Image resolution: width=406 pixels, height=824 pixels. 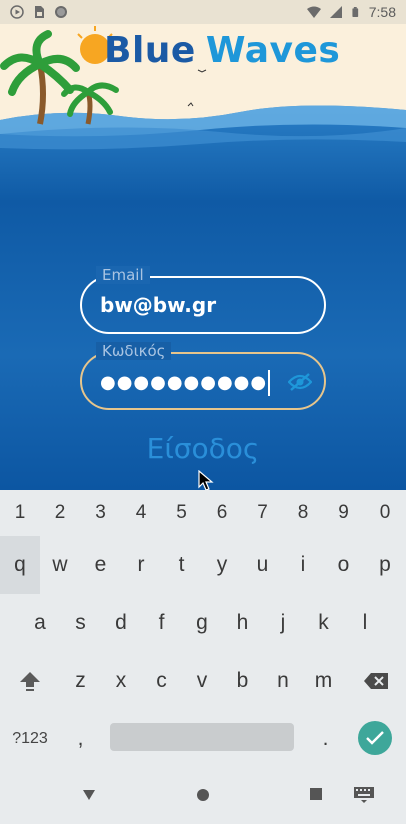 What do you see at coordinates (343, 565) in the screenshot?
I see `key-o: o` at bounding box center [343, 565].